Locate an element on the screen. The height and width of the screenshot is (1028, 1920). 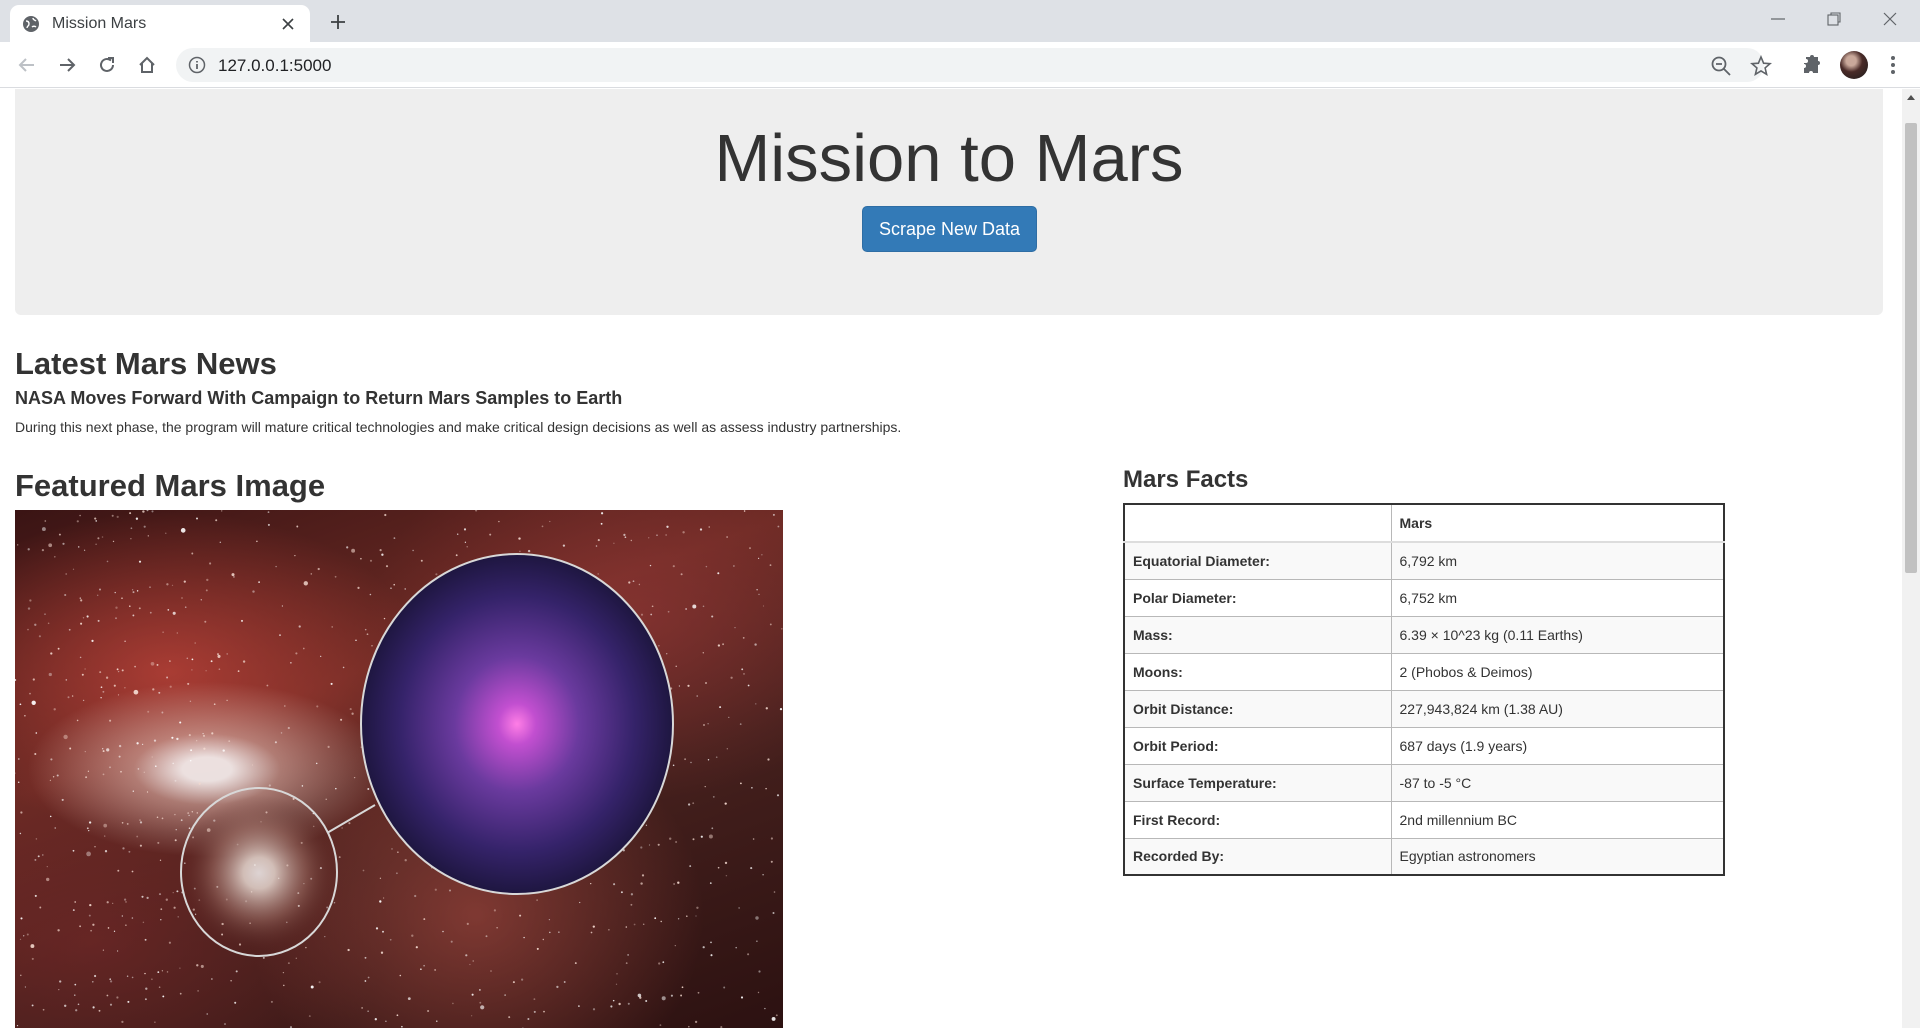
reload-icon is located at coordinates (107, 65).